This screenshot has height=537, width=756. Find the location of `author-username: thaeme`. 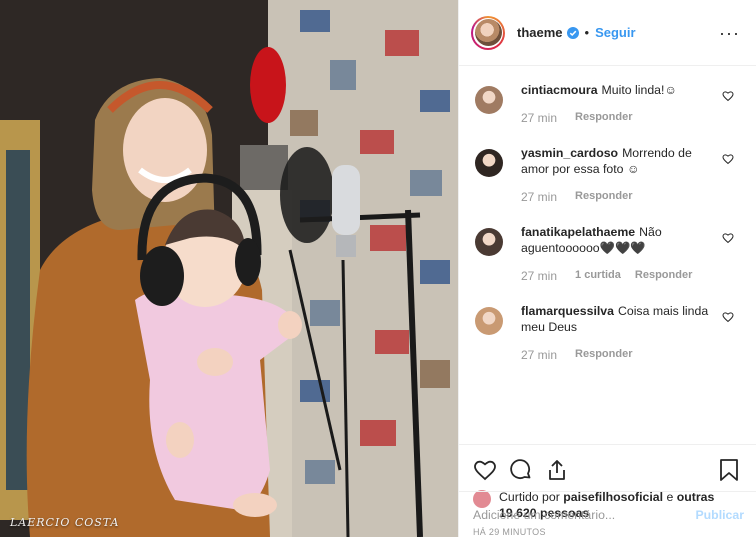

author-username: thaeme is located at coordinates (540, 32).